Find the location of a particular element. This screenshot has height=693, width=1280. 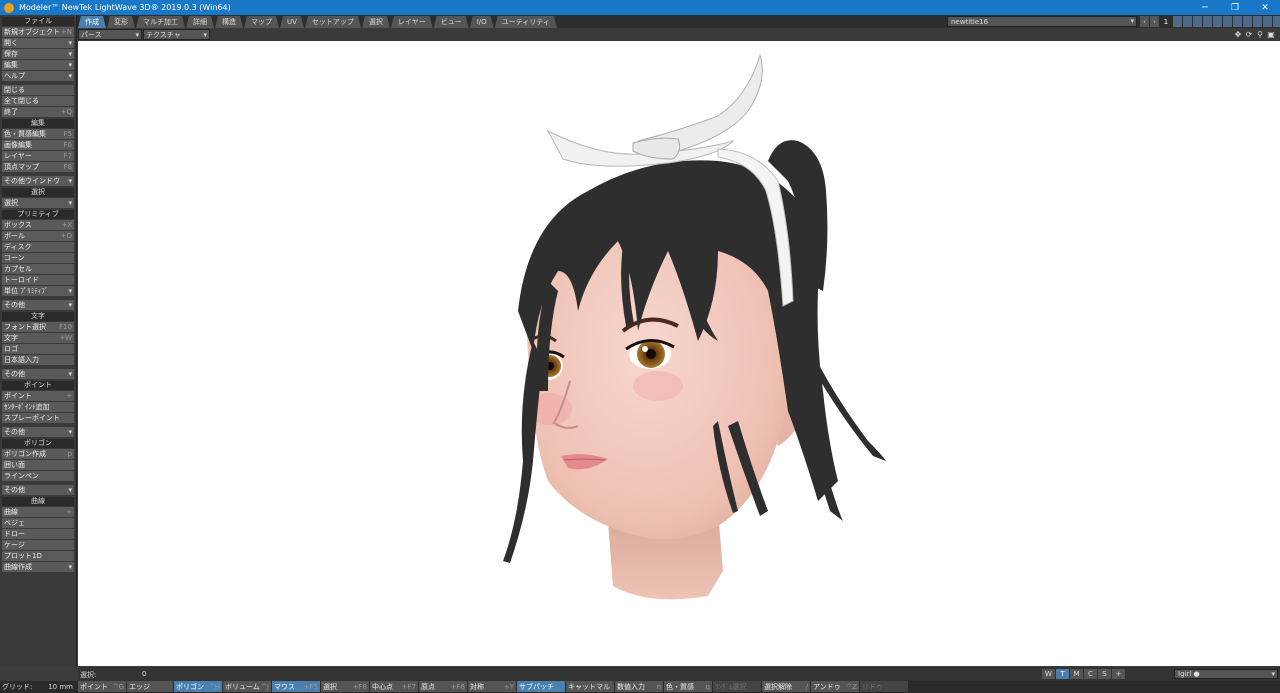

sidebar-button: 曲線作成 ▾ is located at coordinates (38, 567).